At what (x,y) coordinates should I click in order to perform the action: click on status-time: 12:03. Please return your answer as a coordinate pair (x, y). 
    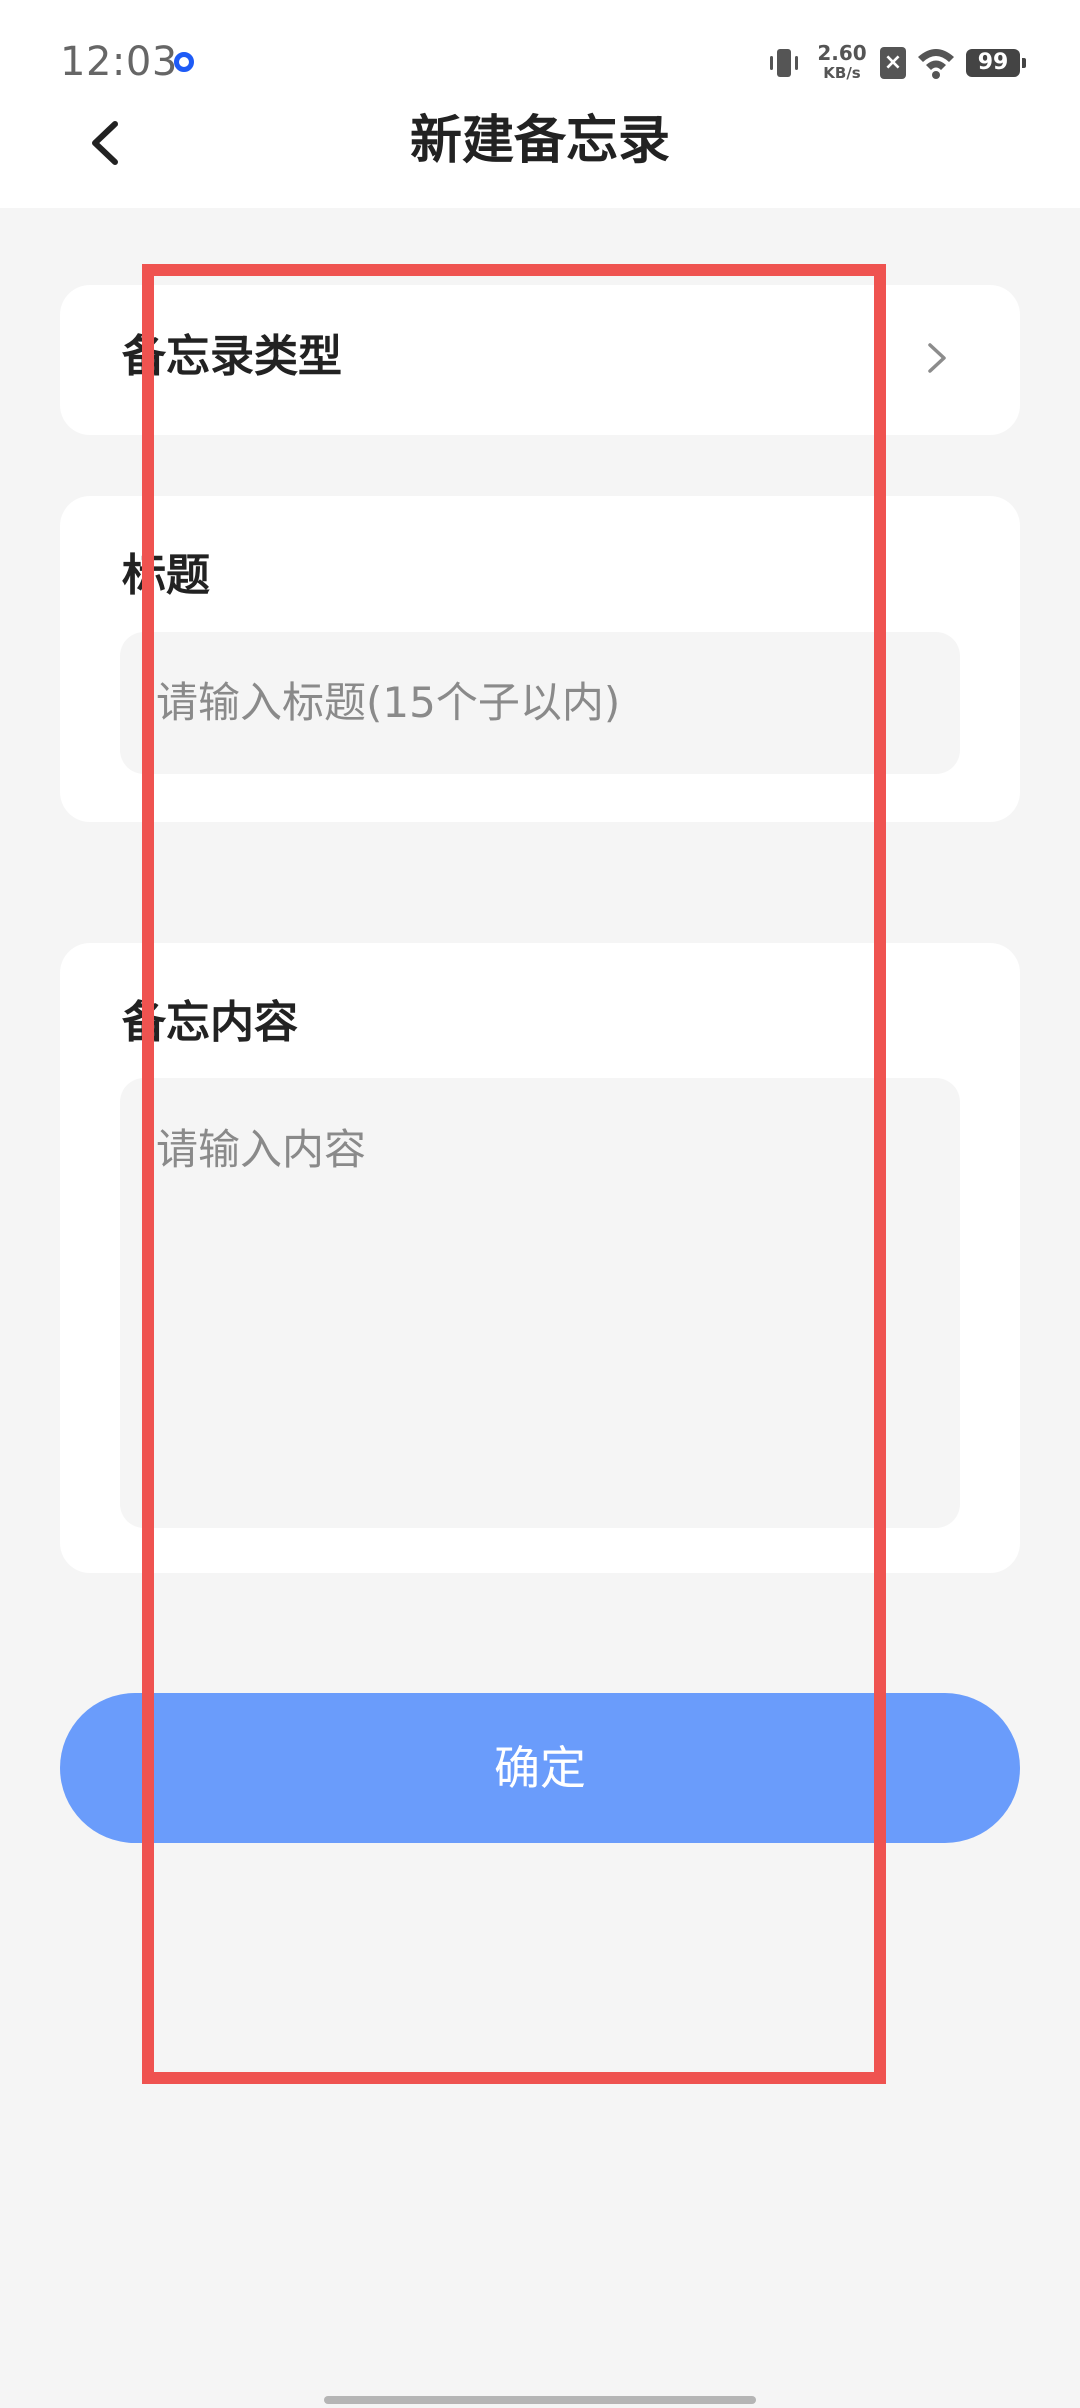
    Looking at the image, I should click on (119, 62).